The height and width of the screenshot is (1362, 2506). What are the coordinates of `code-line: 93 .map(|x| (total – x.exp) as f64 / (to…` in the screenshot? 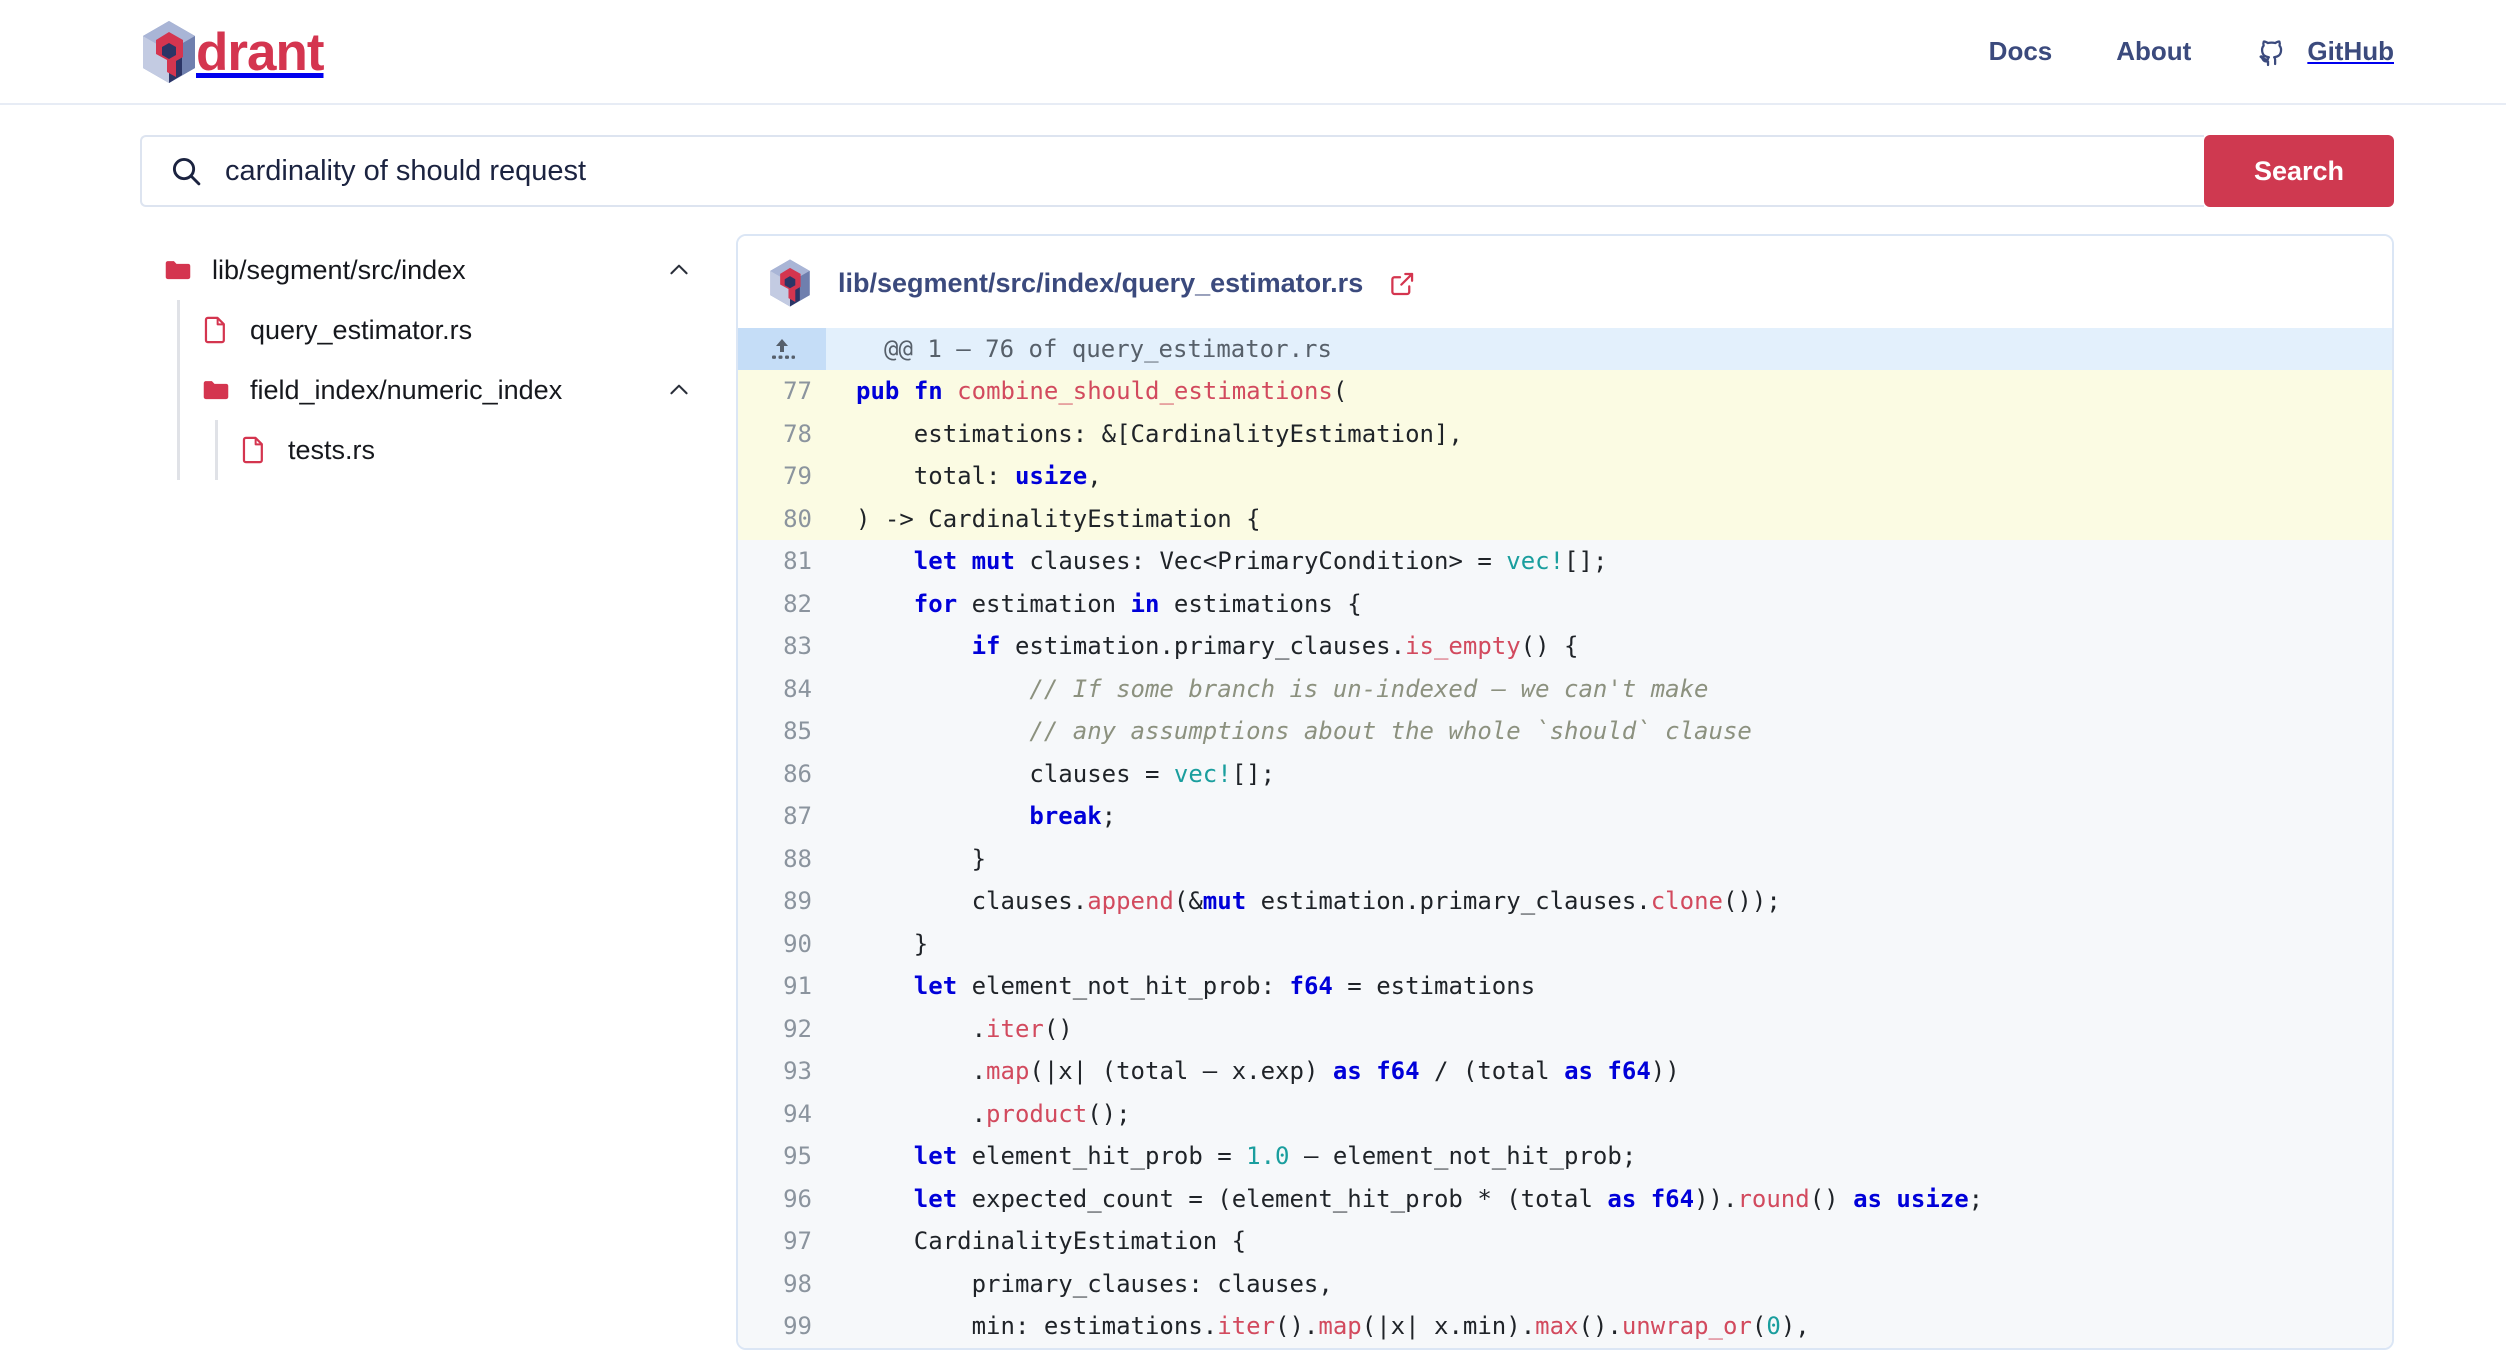 It's located at (1565, 1071).